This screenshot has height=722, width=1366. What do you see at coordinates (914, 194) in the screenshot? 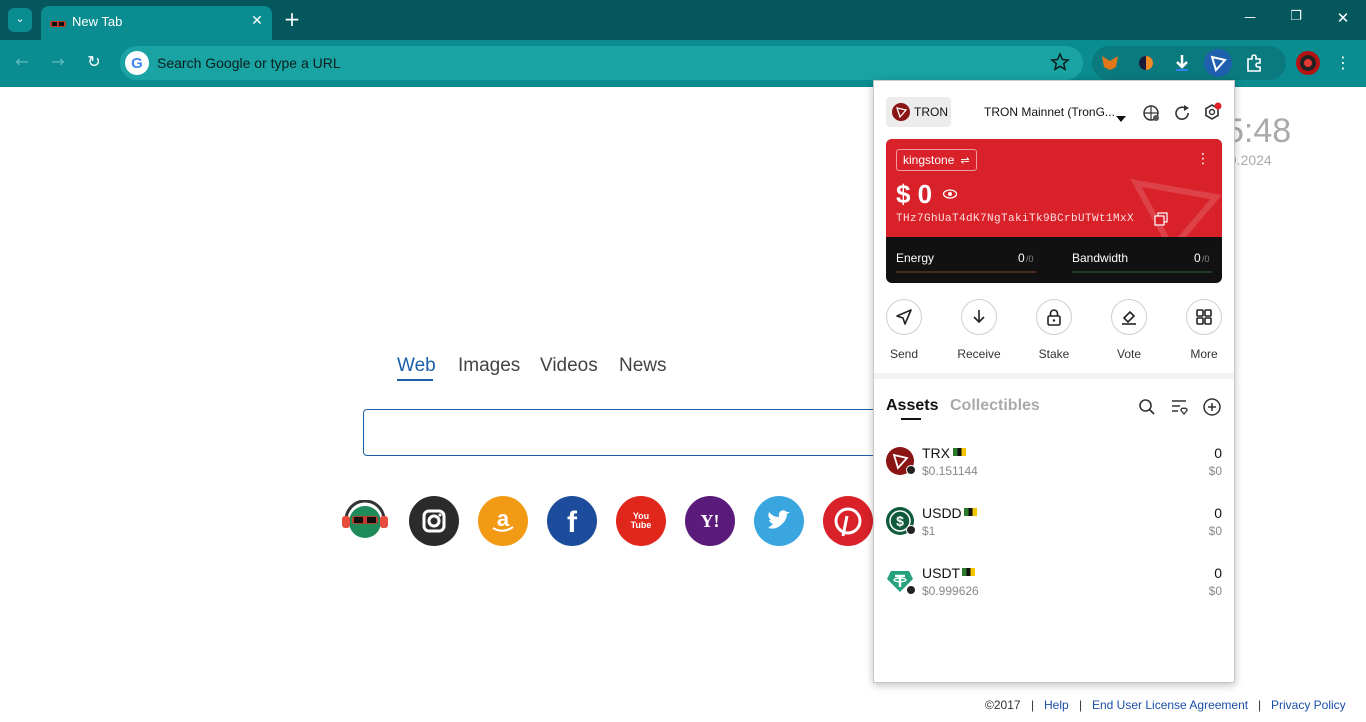
I see `account-balance: $ 0` at bounding box center [914, 194].